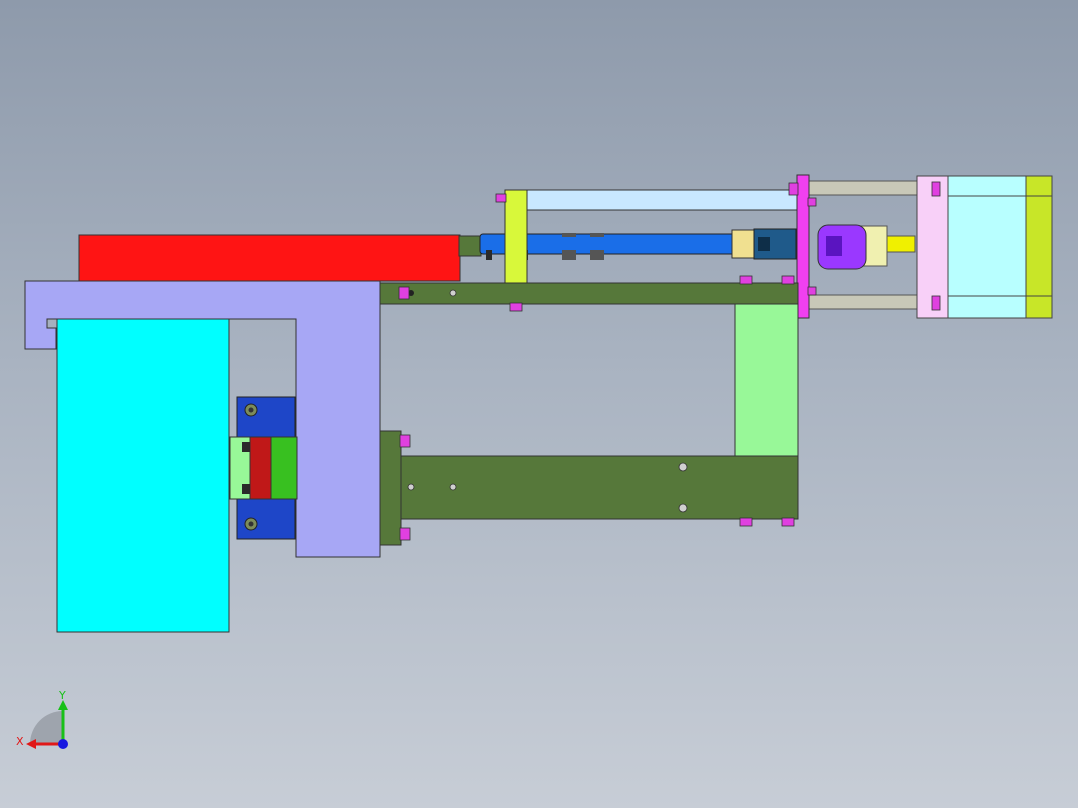 This screenshot has height=808, width=1078. What do you see at coordinates (589, 293) in the screenshot?
I see `frame-top-rail` at bounding box center [589, 293].